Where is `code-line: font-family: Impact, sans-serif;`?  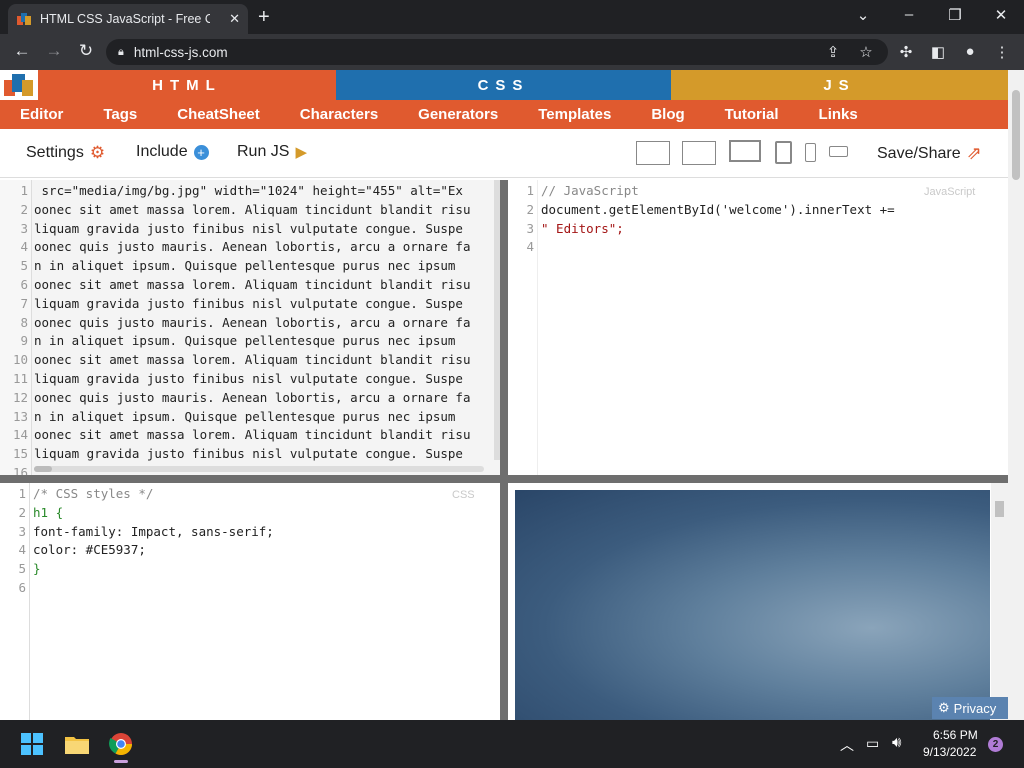
code-line: font-family: Impact, sans-serif; is located at coordinates (263, 532).